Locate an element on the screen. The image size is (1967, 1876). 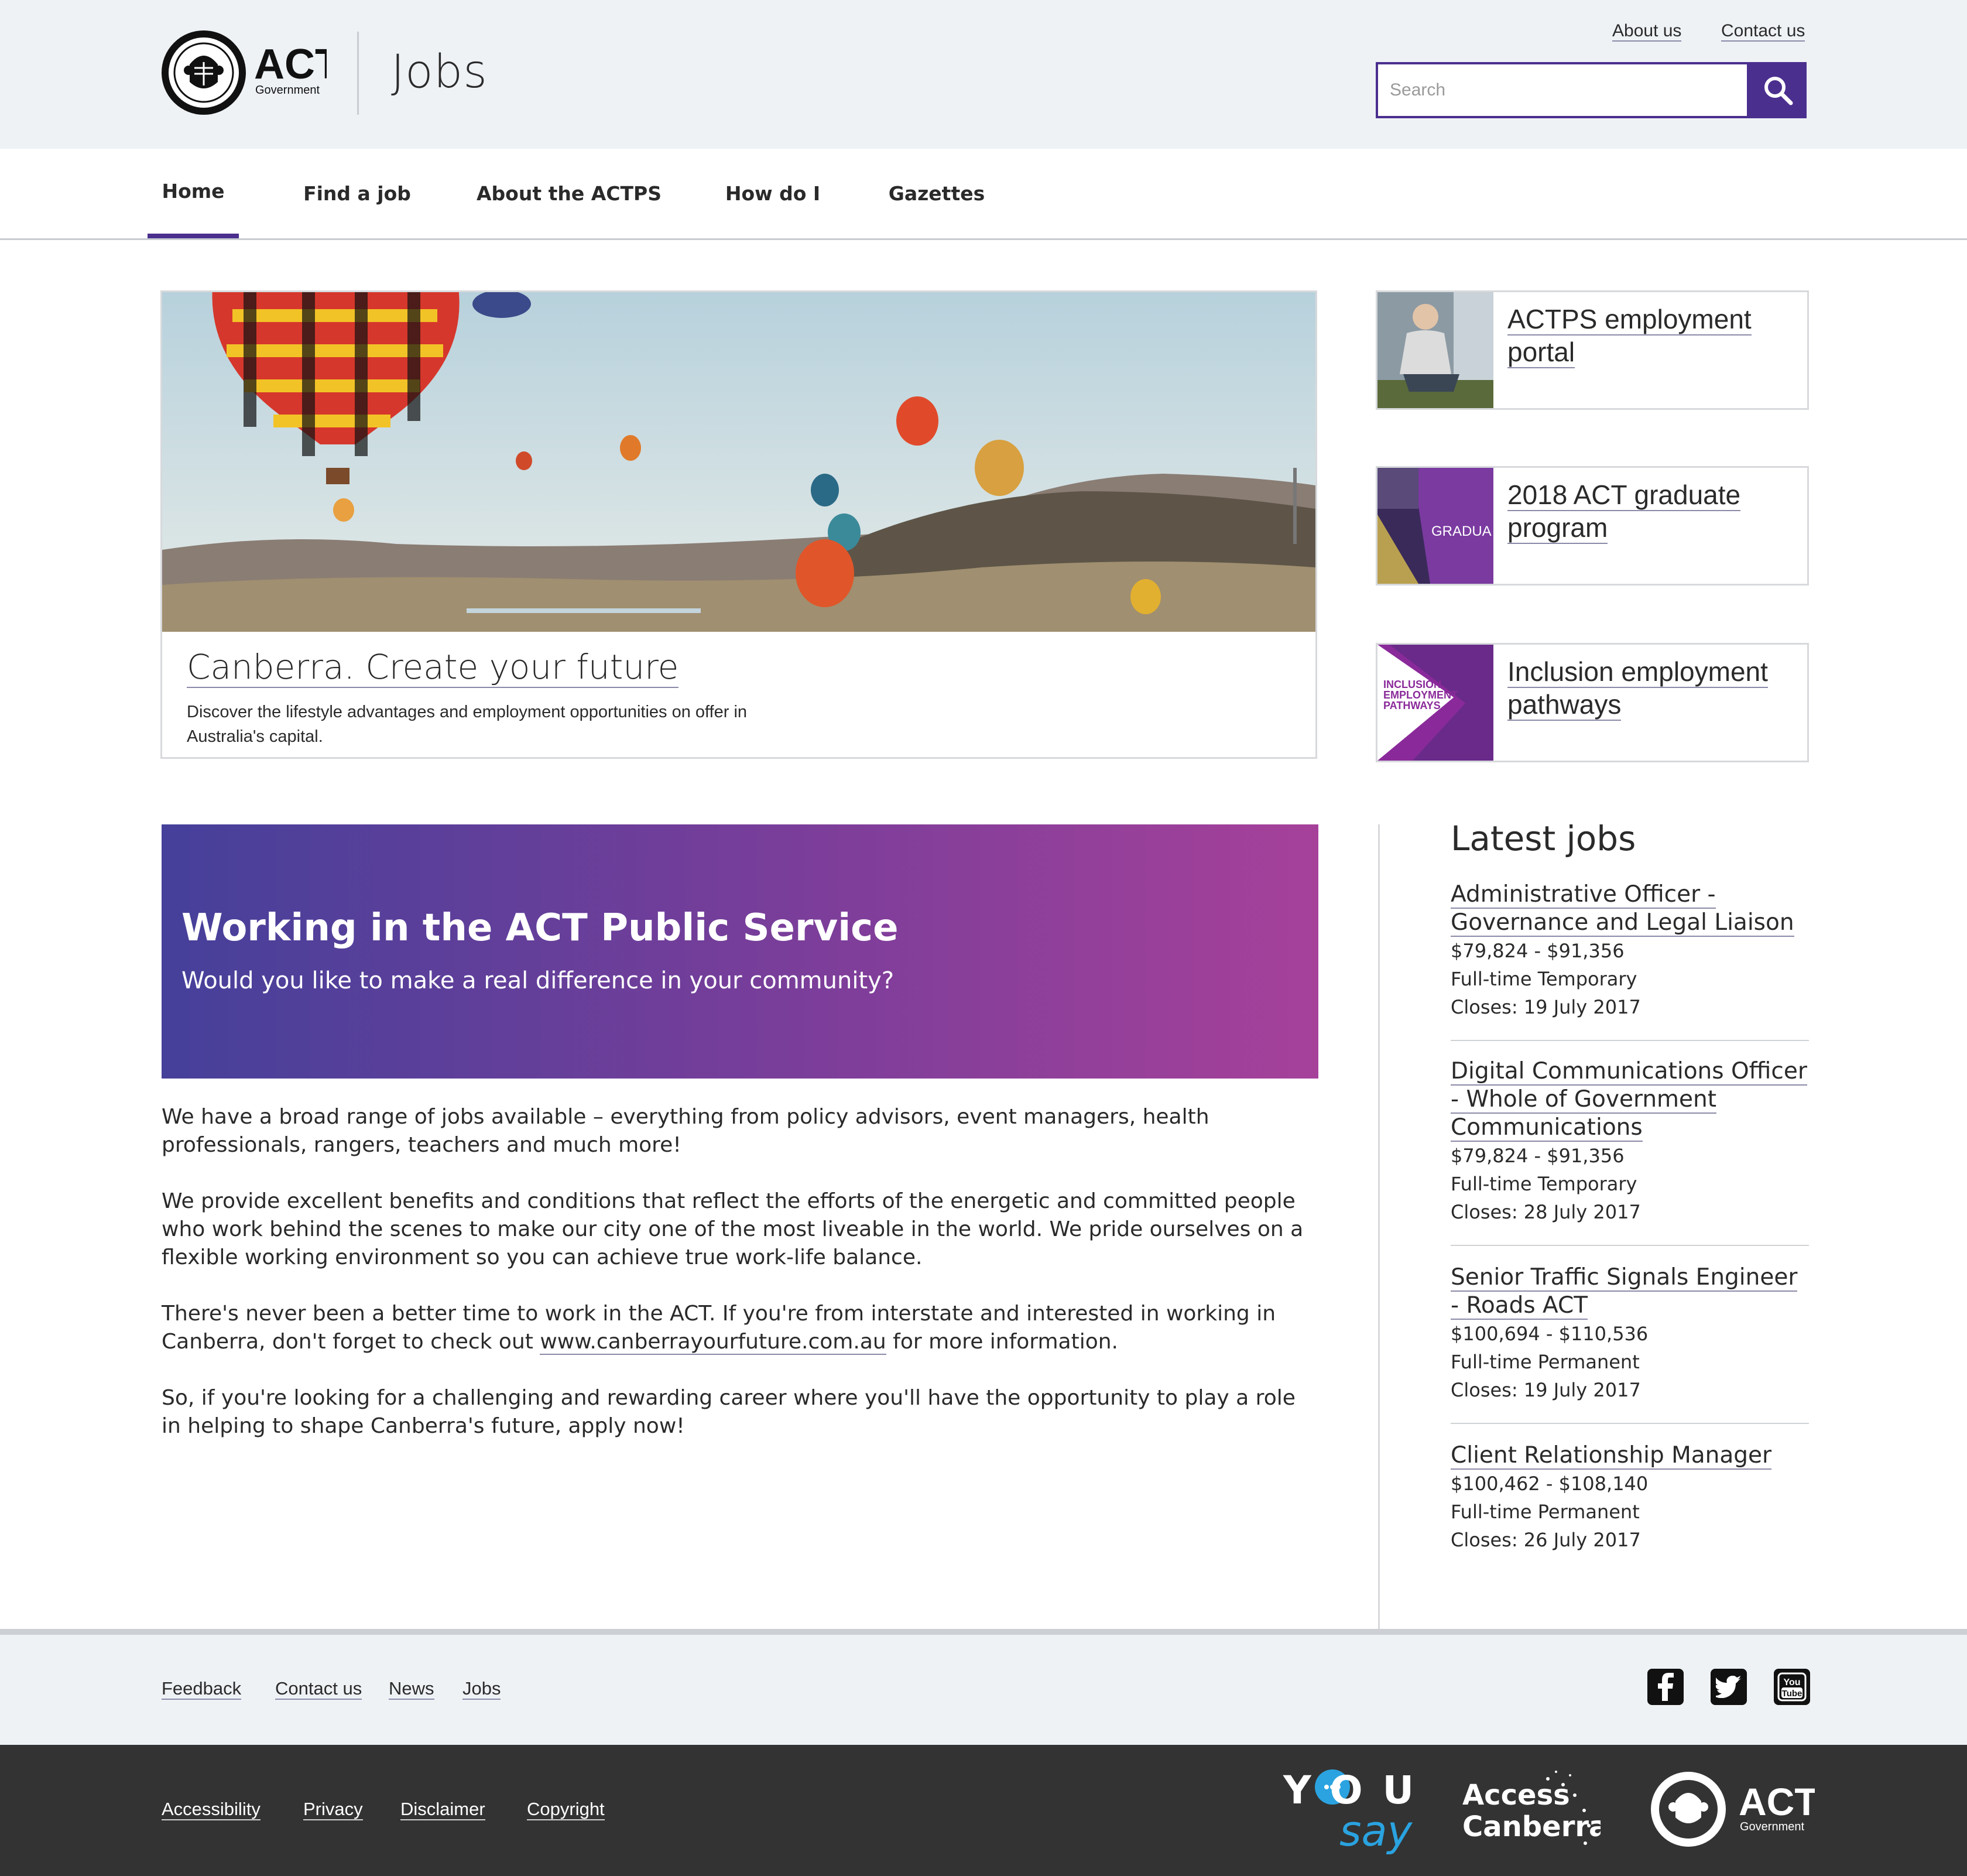
banner-title: Working in the ACT Public Service is located at coordinates (540, 928).